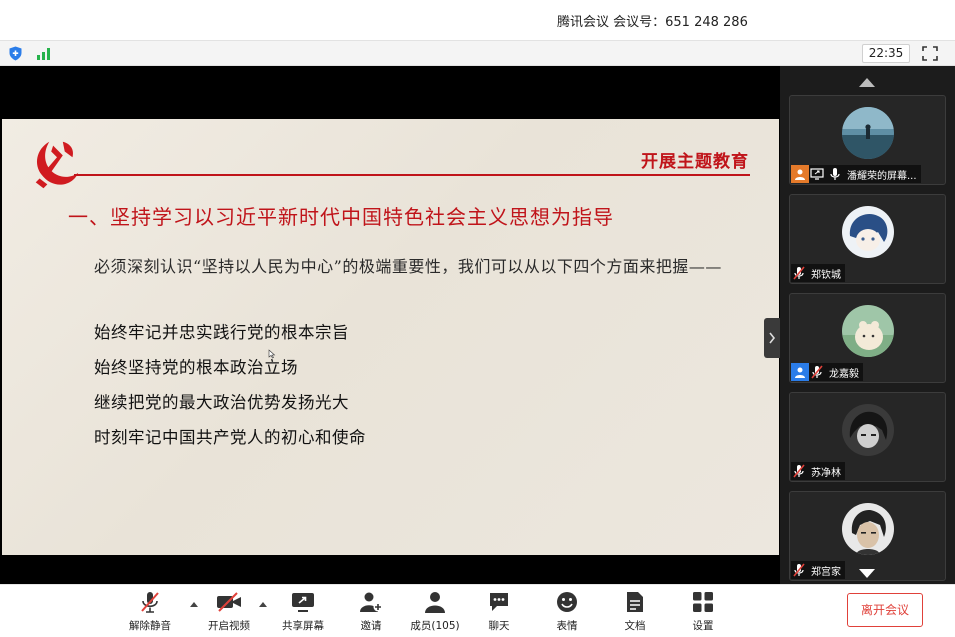 This screenshot has width=955, height=637. I want to click on mouse-cursor-icon, so click(272, 354).